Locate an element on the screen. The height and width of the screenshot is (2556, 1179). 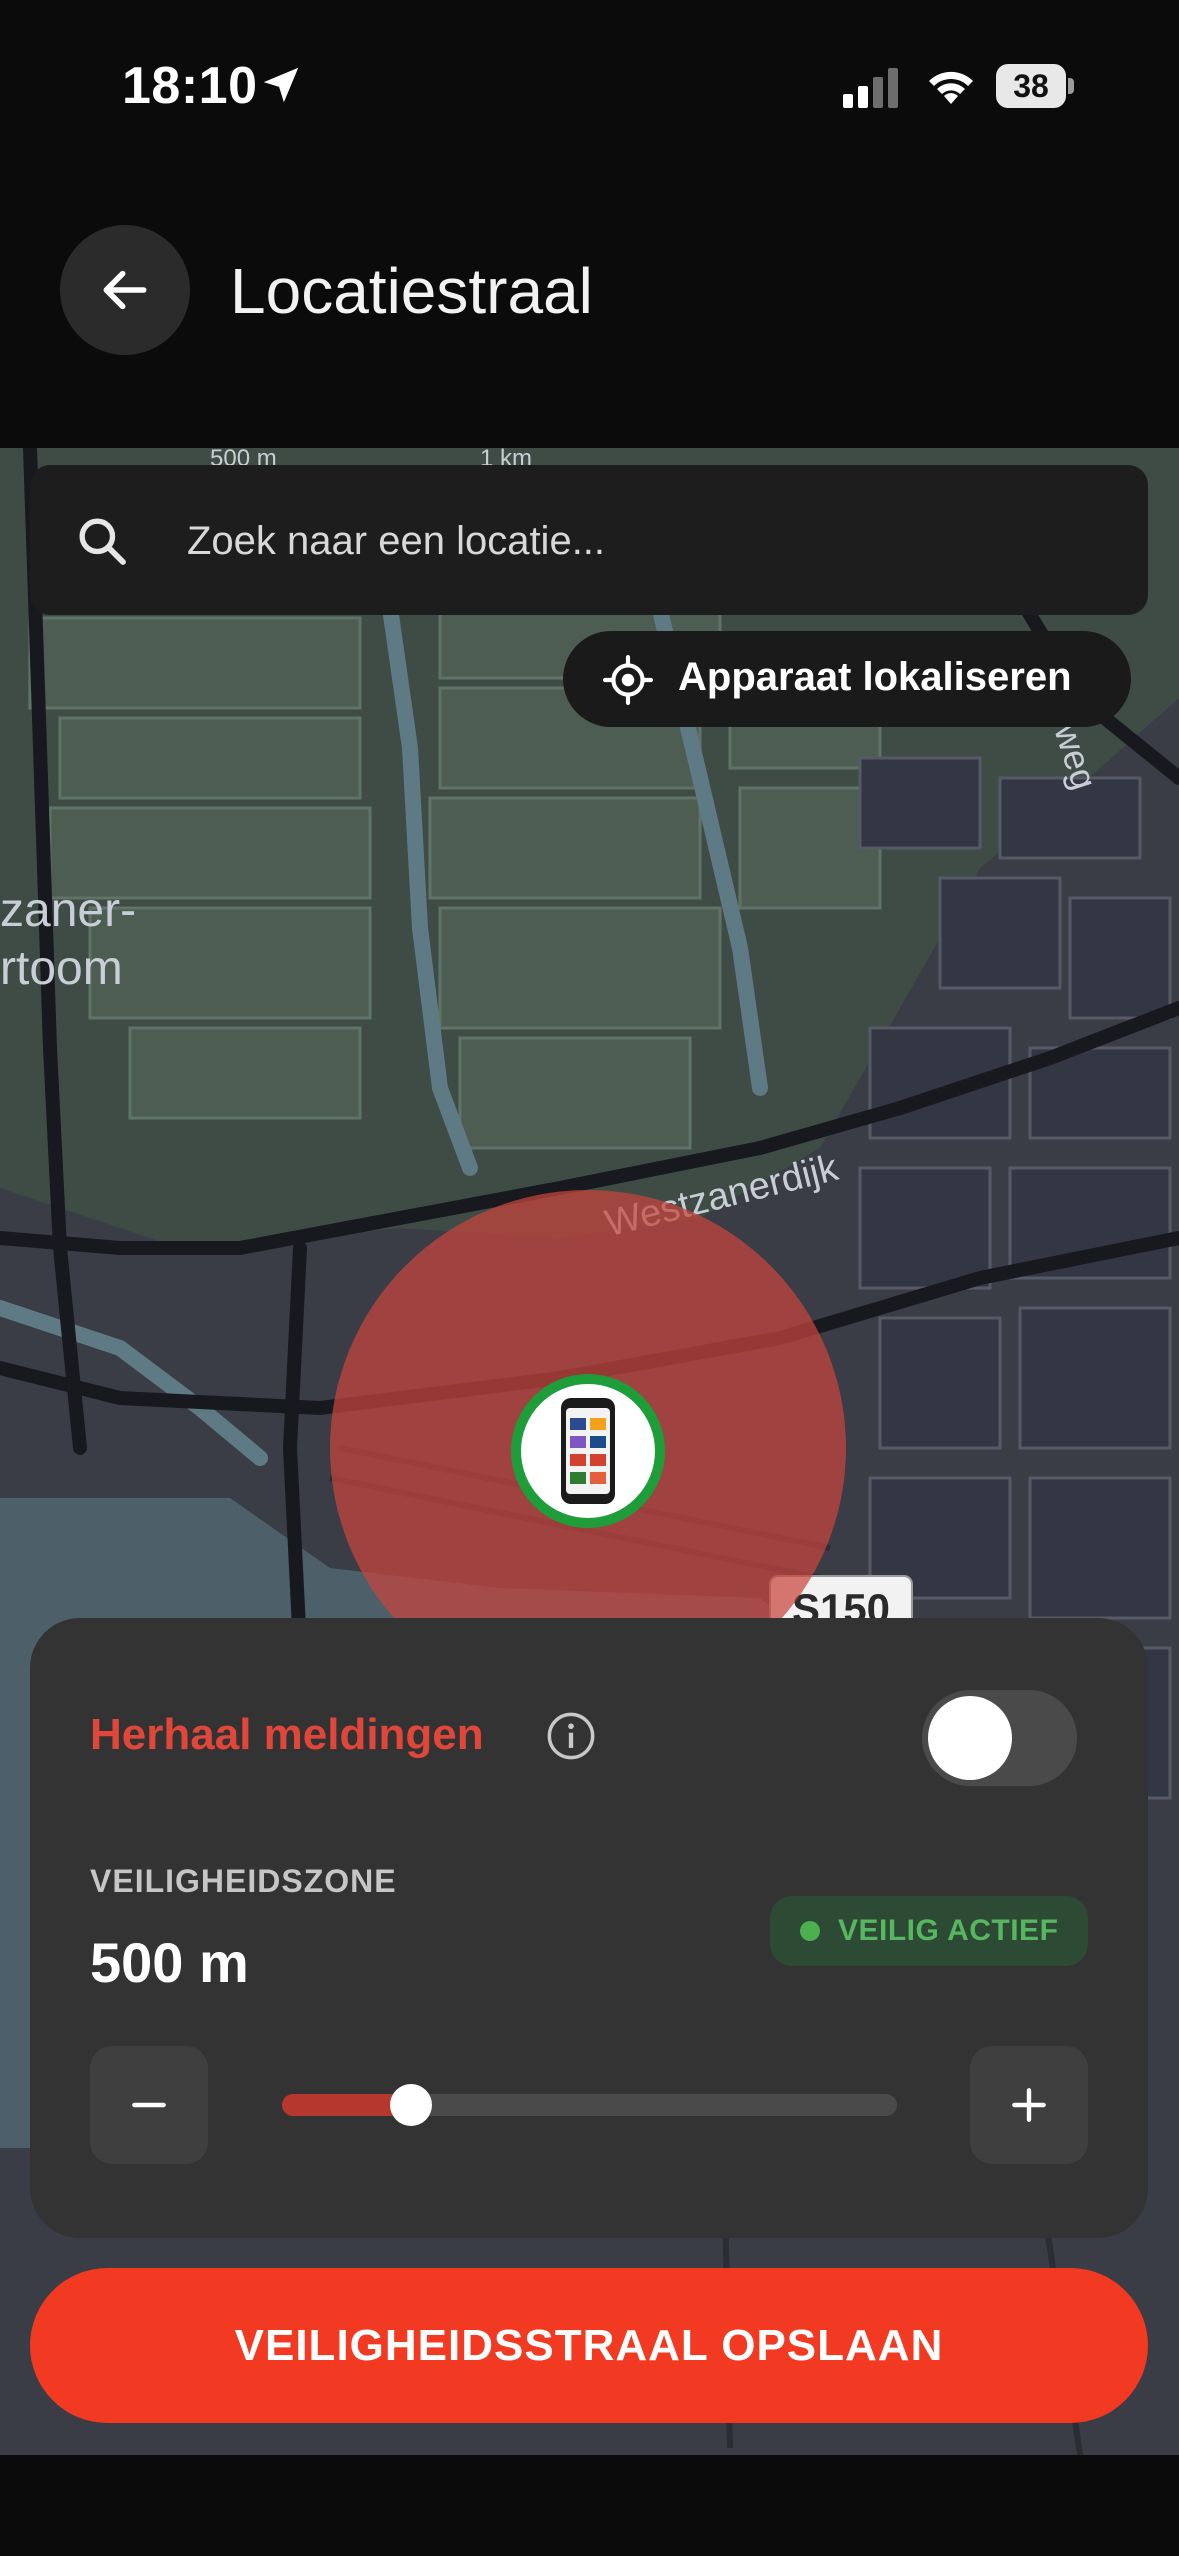
toggle-knob is located at coordinates (970, 1738).